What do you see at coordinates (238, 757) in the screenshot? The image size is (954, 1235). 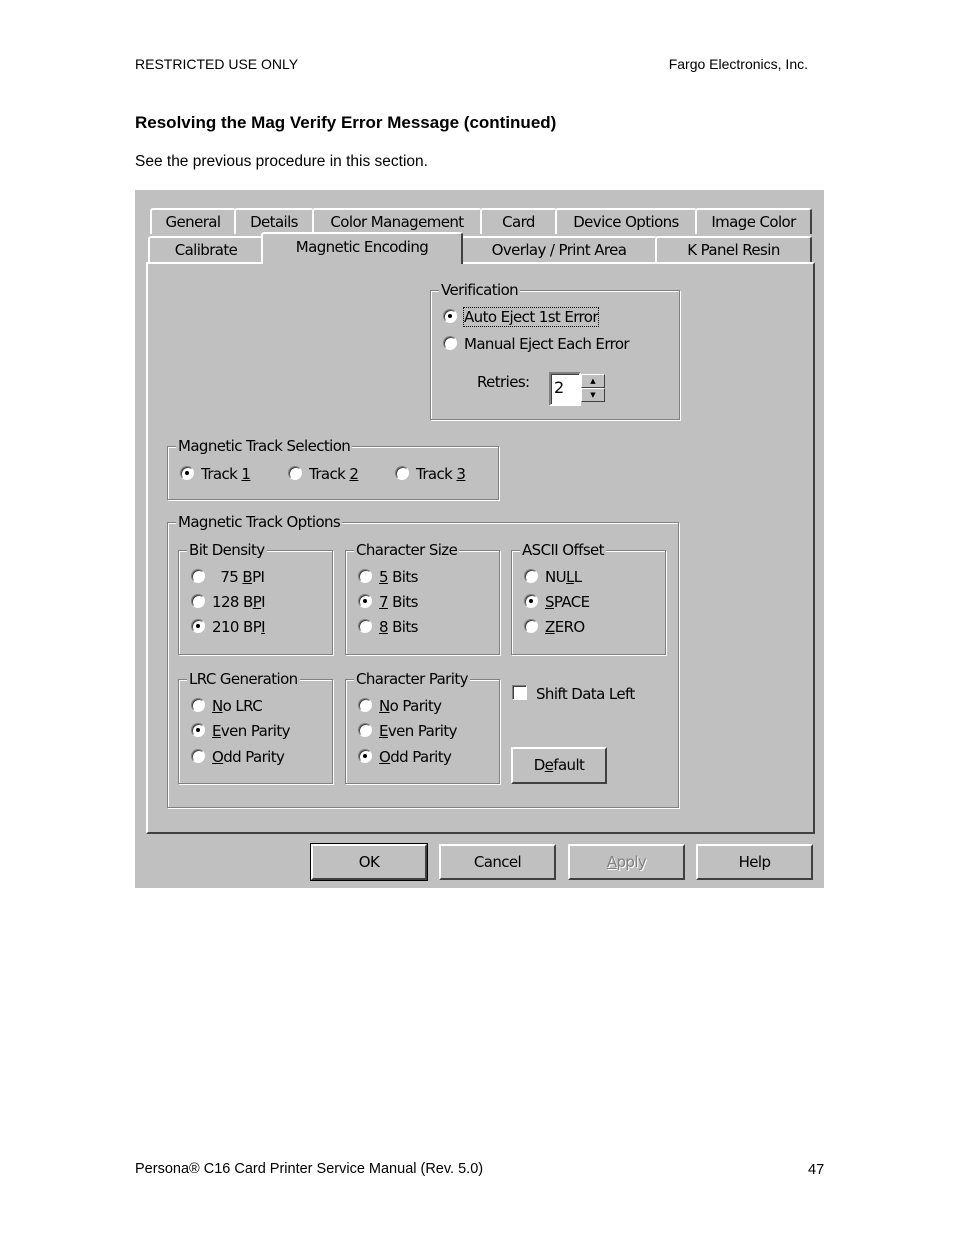 I see `lrc-odd-parity-radio: Odd Parity` at bounding box center [238, 757].